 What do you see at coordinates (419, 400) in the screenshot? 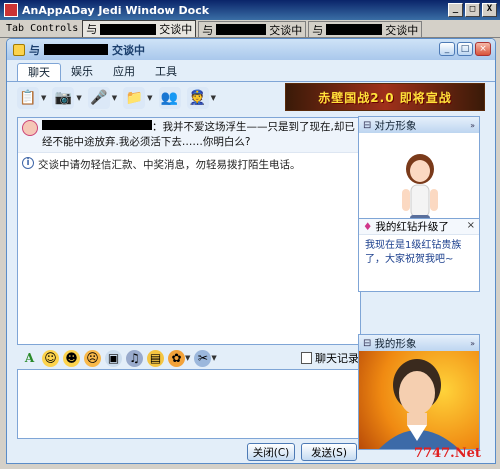
I see `my-avatar-icon` at bounding box center [419, 400].